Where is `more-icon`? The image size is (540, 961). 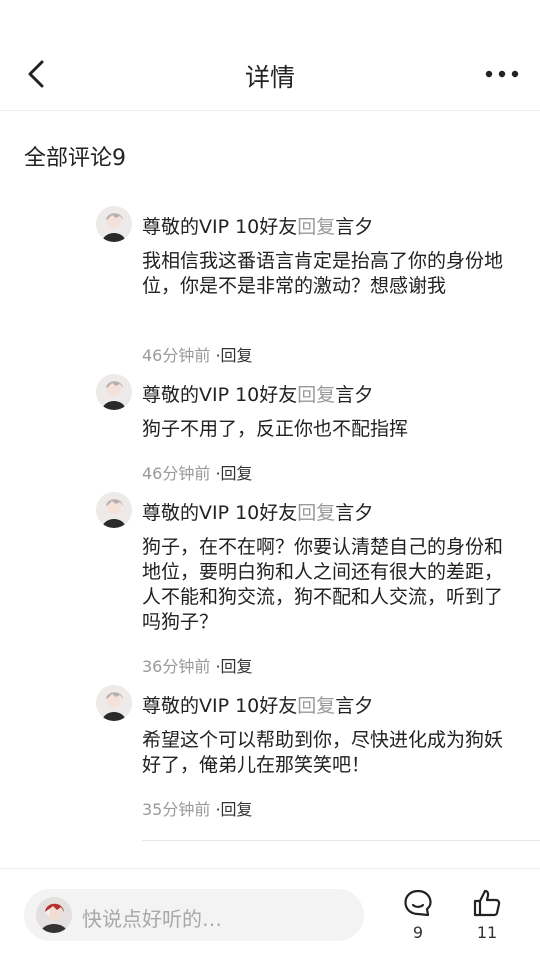
more-icon is located at coordinates (502, 74).